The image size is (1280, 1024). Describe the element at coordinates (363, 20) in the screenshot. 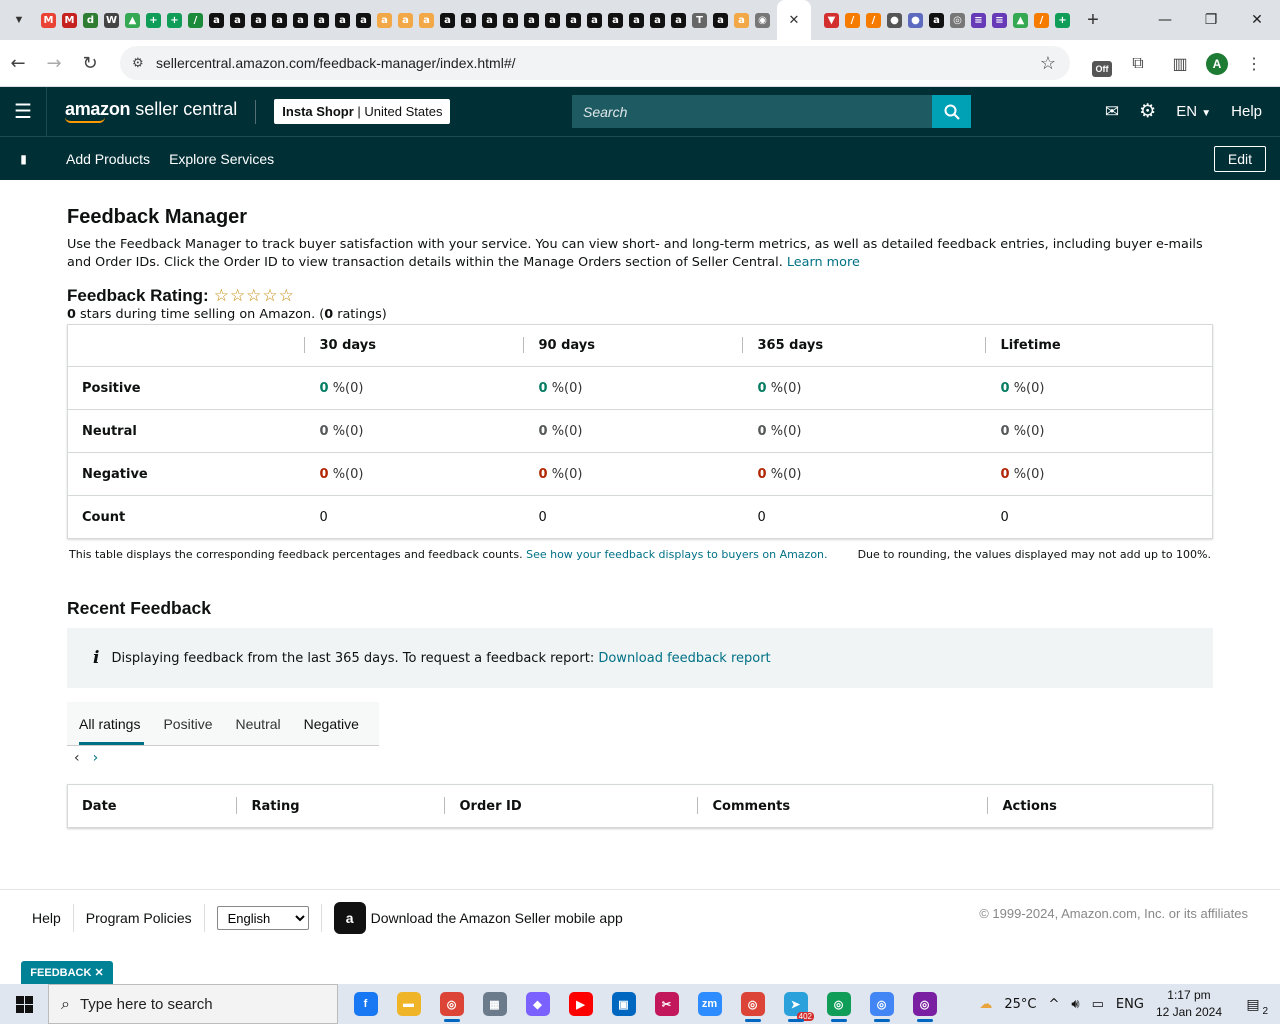

I see `browser-tab-15: a` at that location.